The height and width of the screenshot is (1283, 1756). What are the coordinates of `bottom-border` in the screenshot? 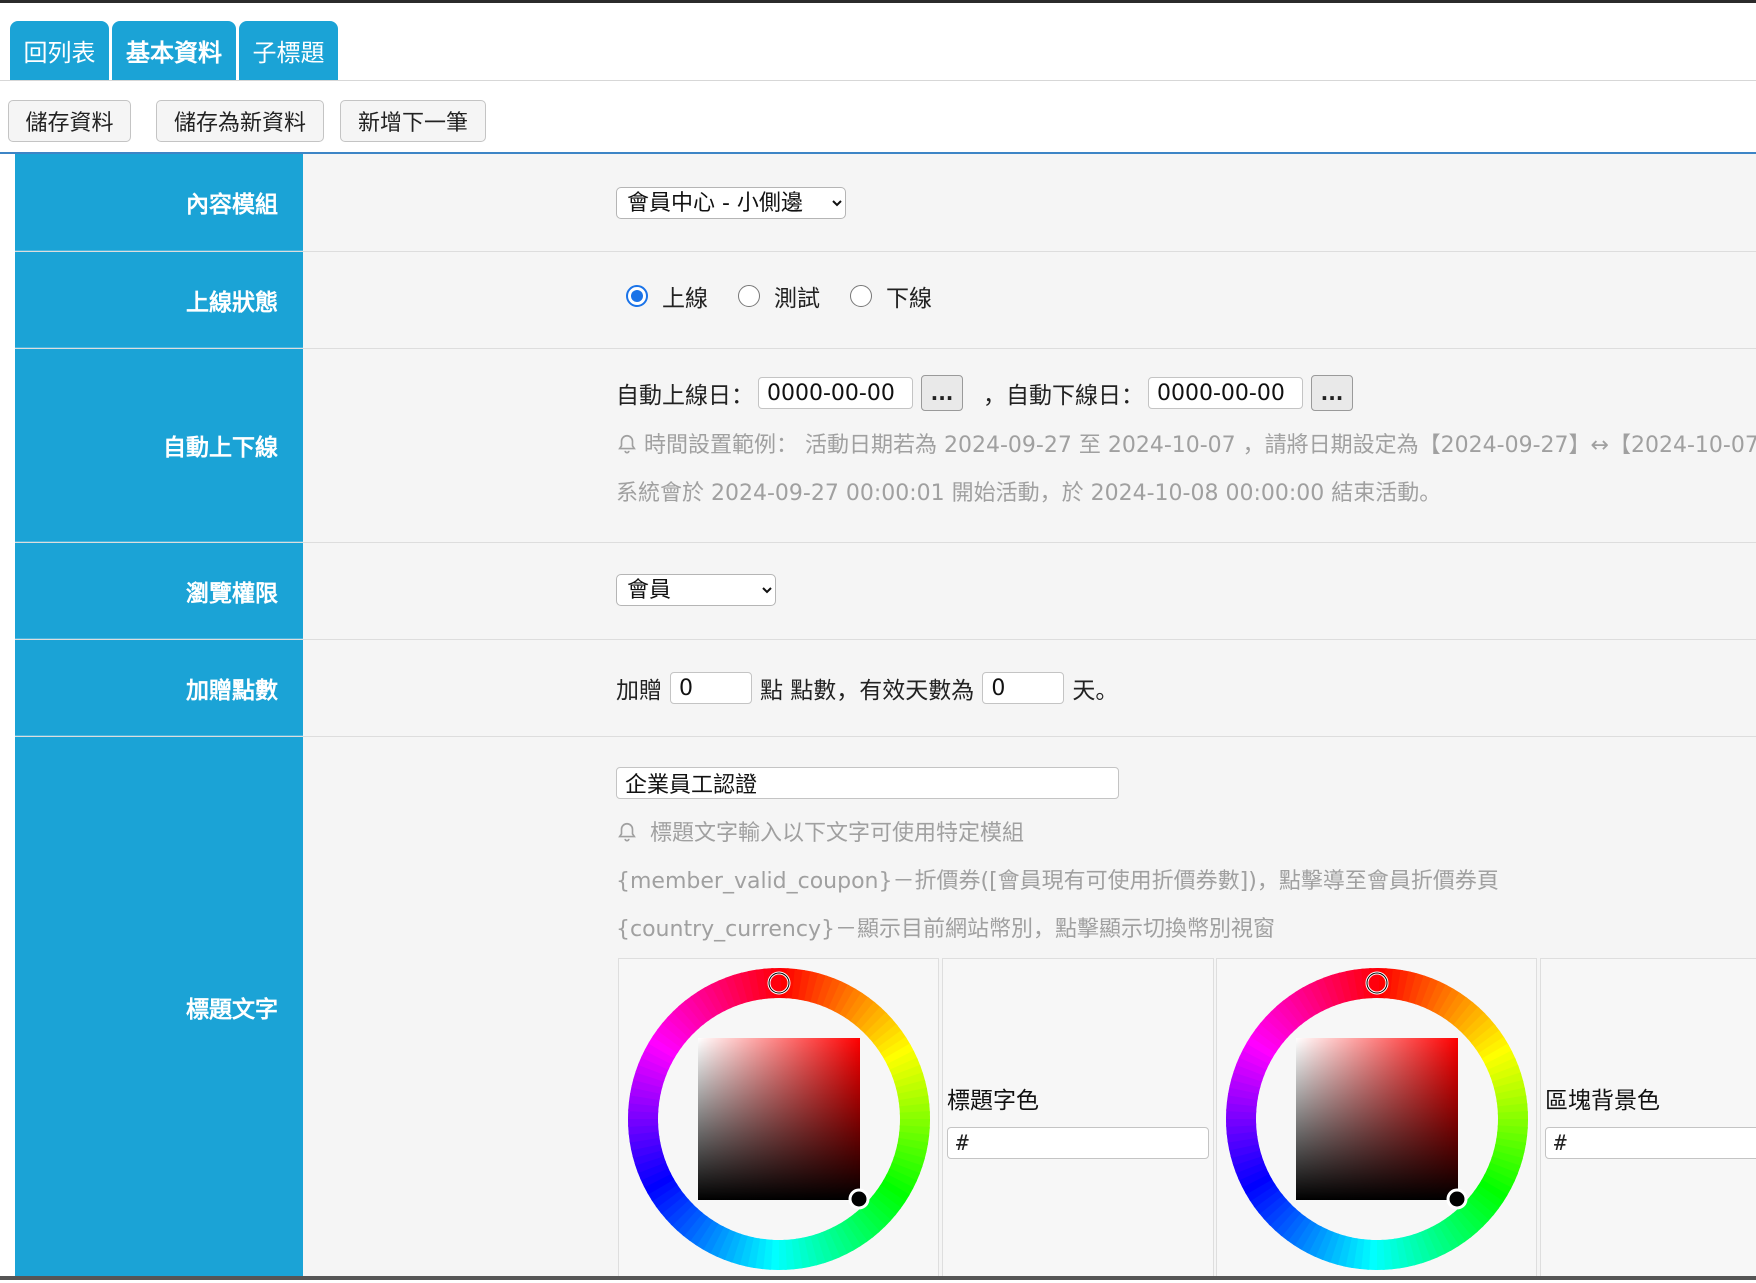 It's located at (878, 1278).